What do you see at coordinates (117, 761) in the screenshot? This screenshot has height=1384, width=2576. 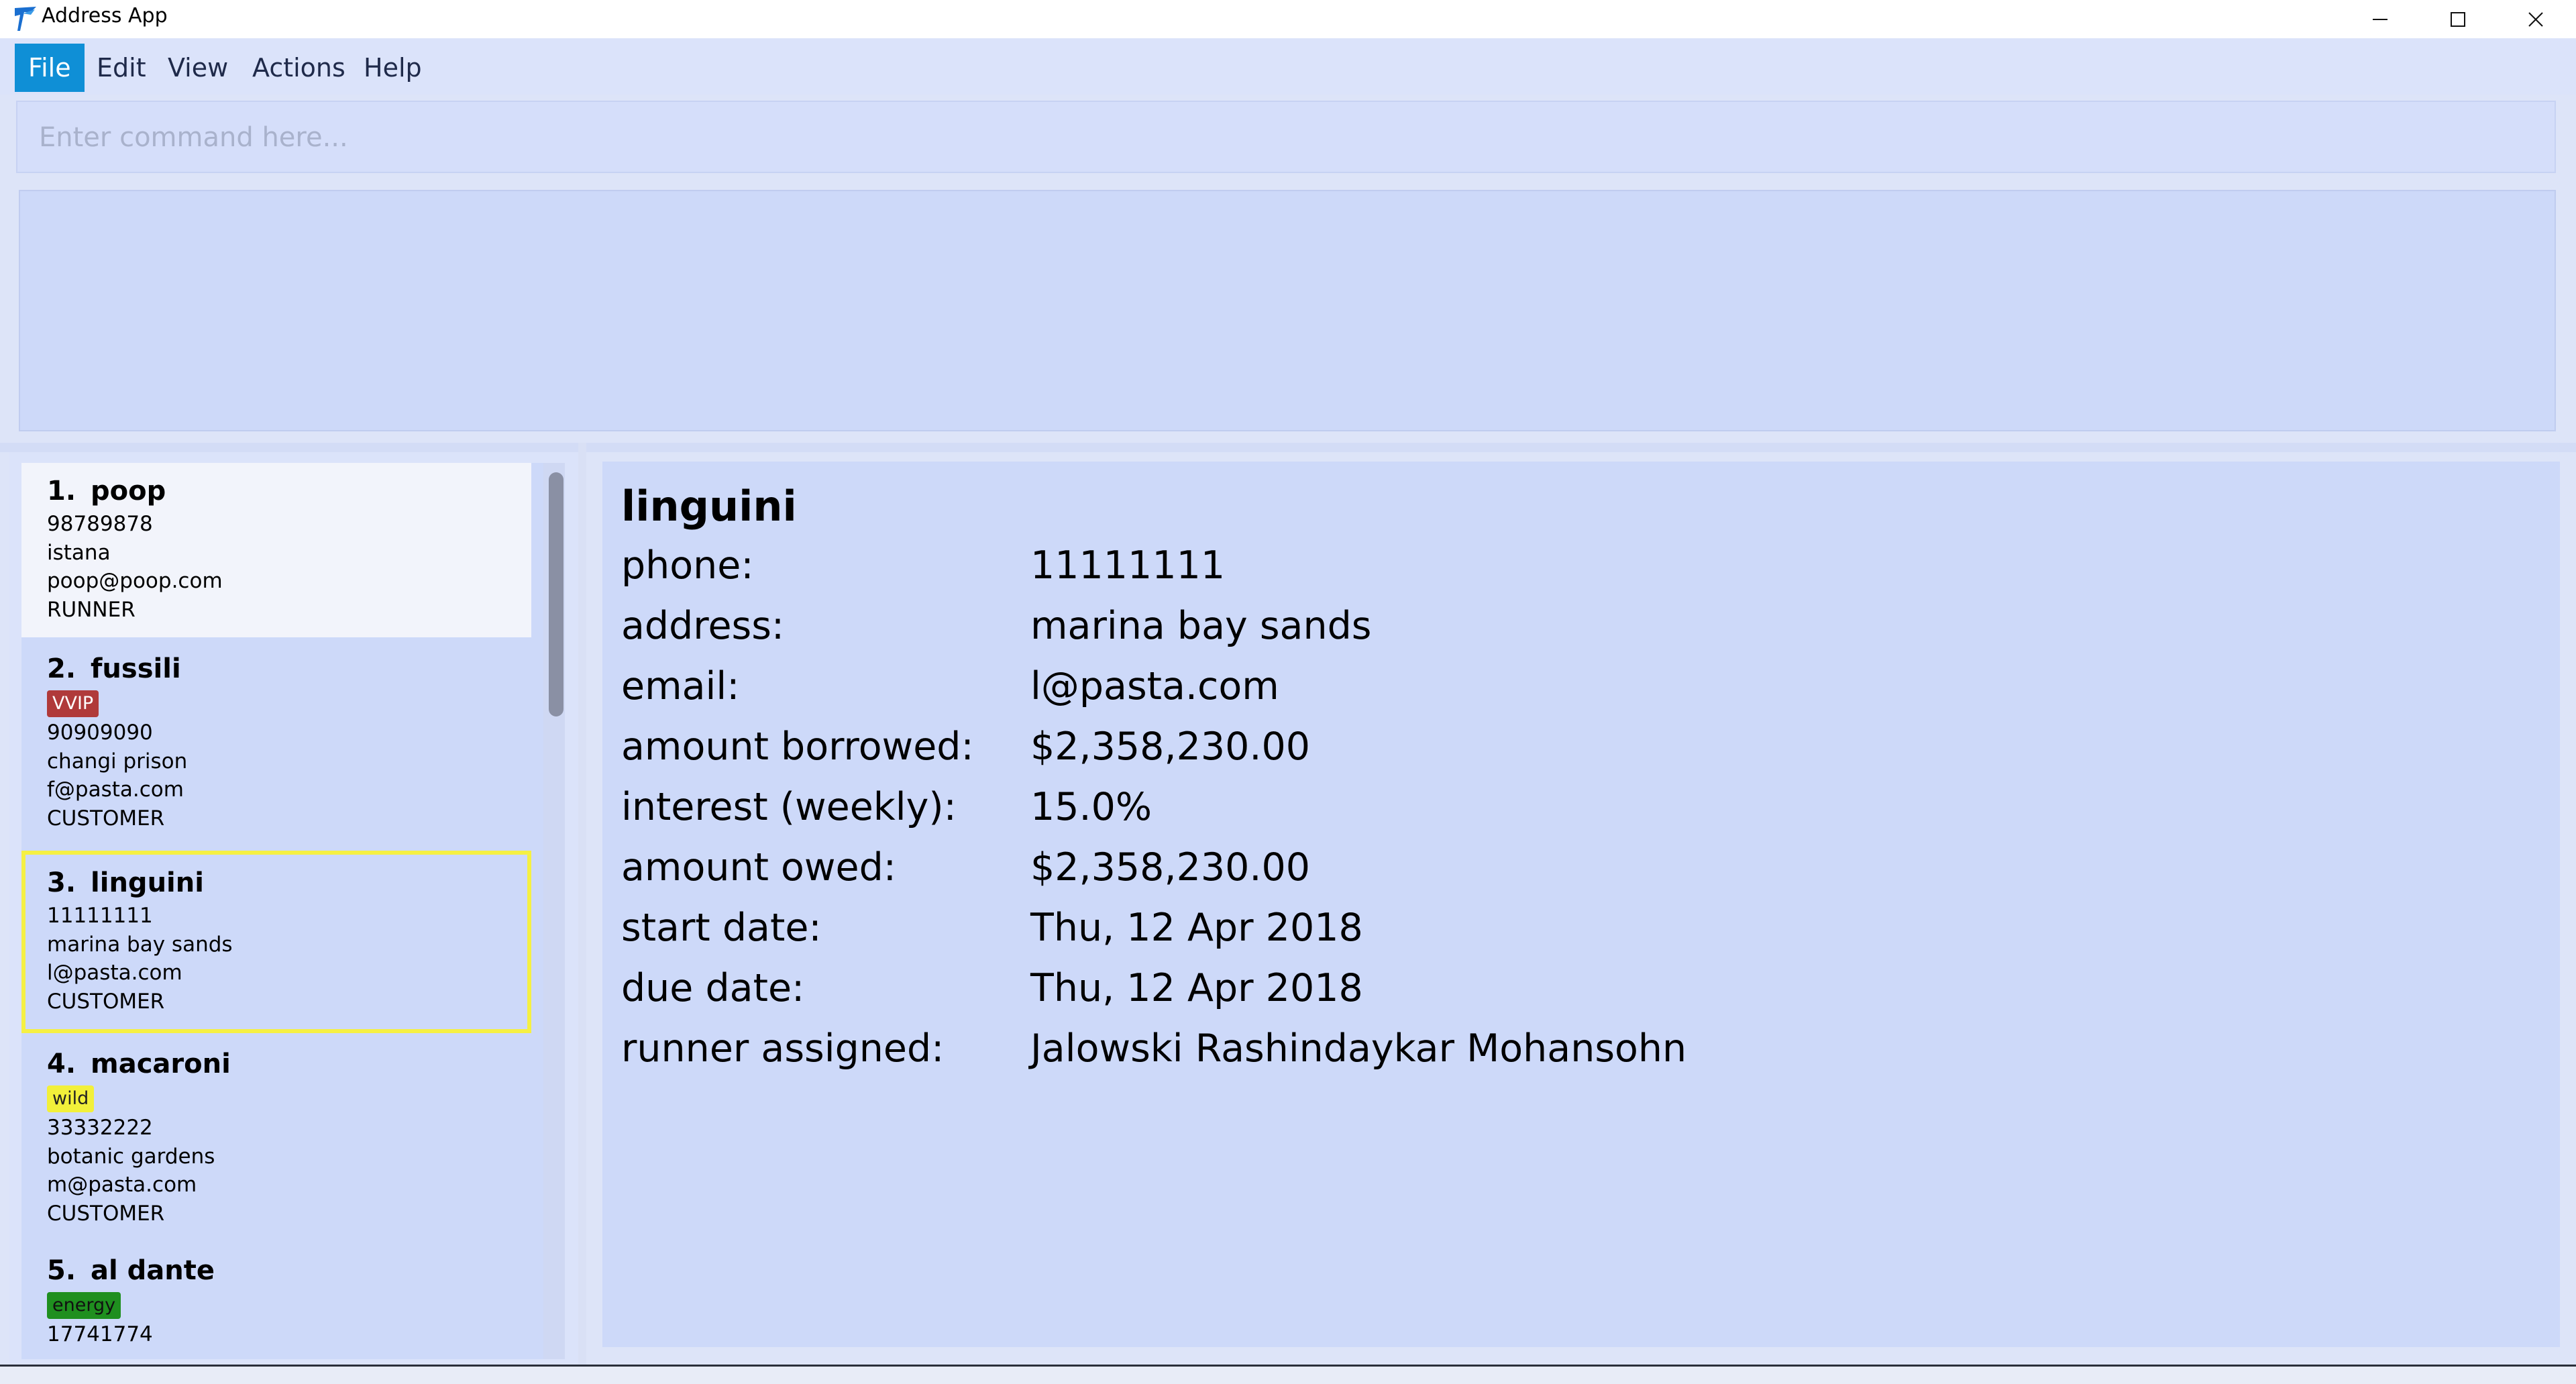 I see `person-address: changi prison` at bounding box center [117, 761].